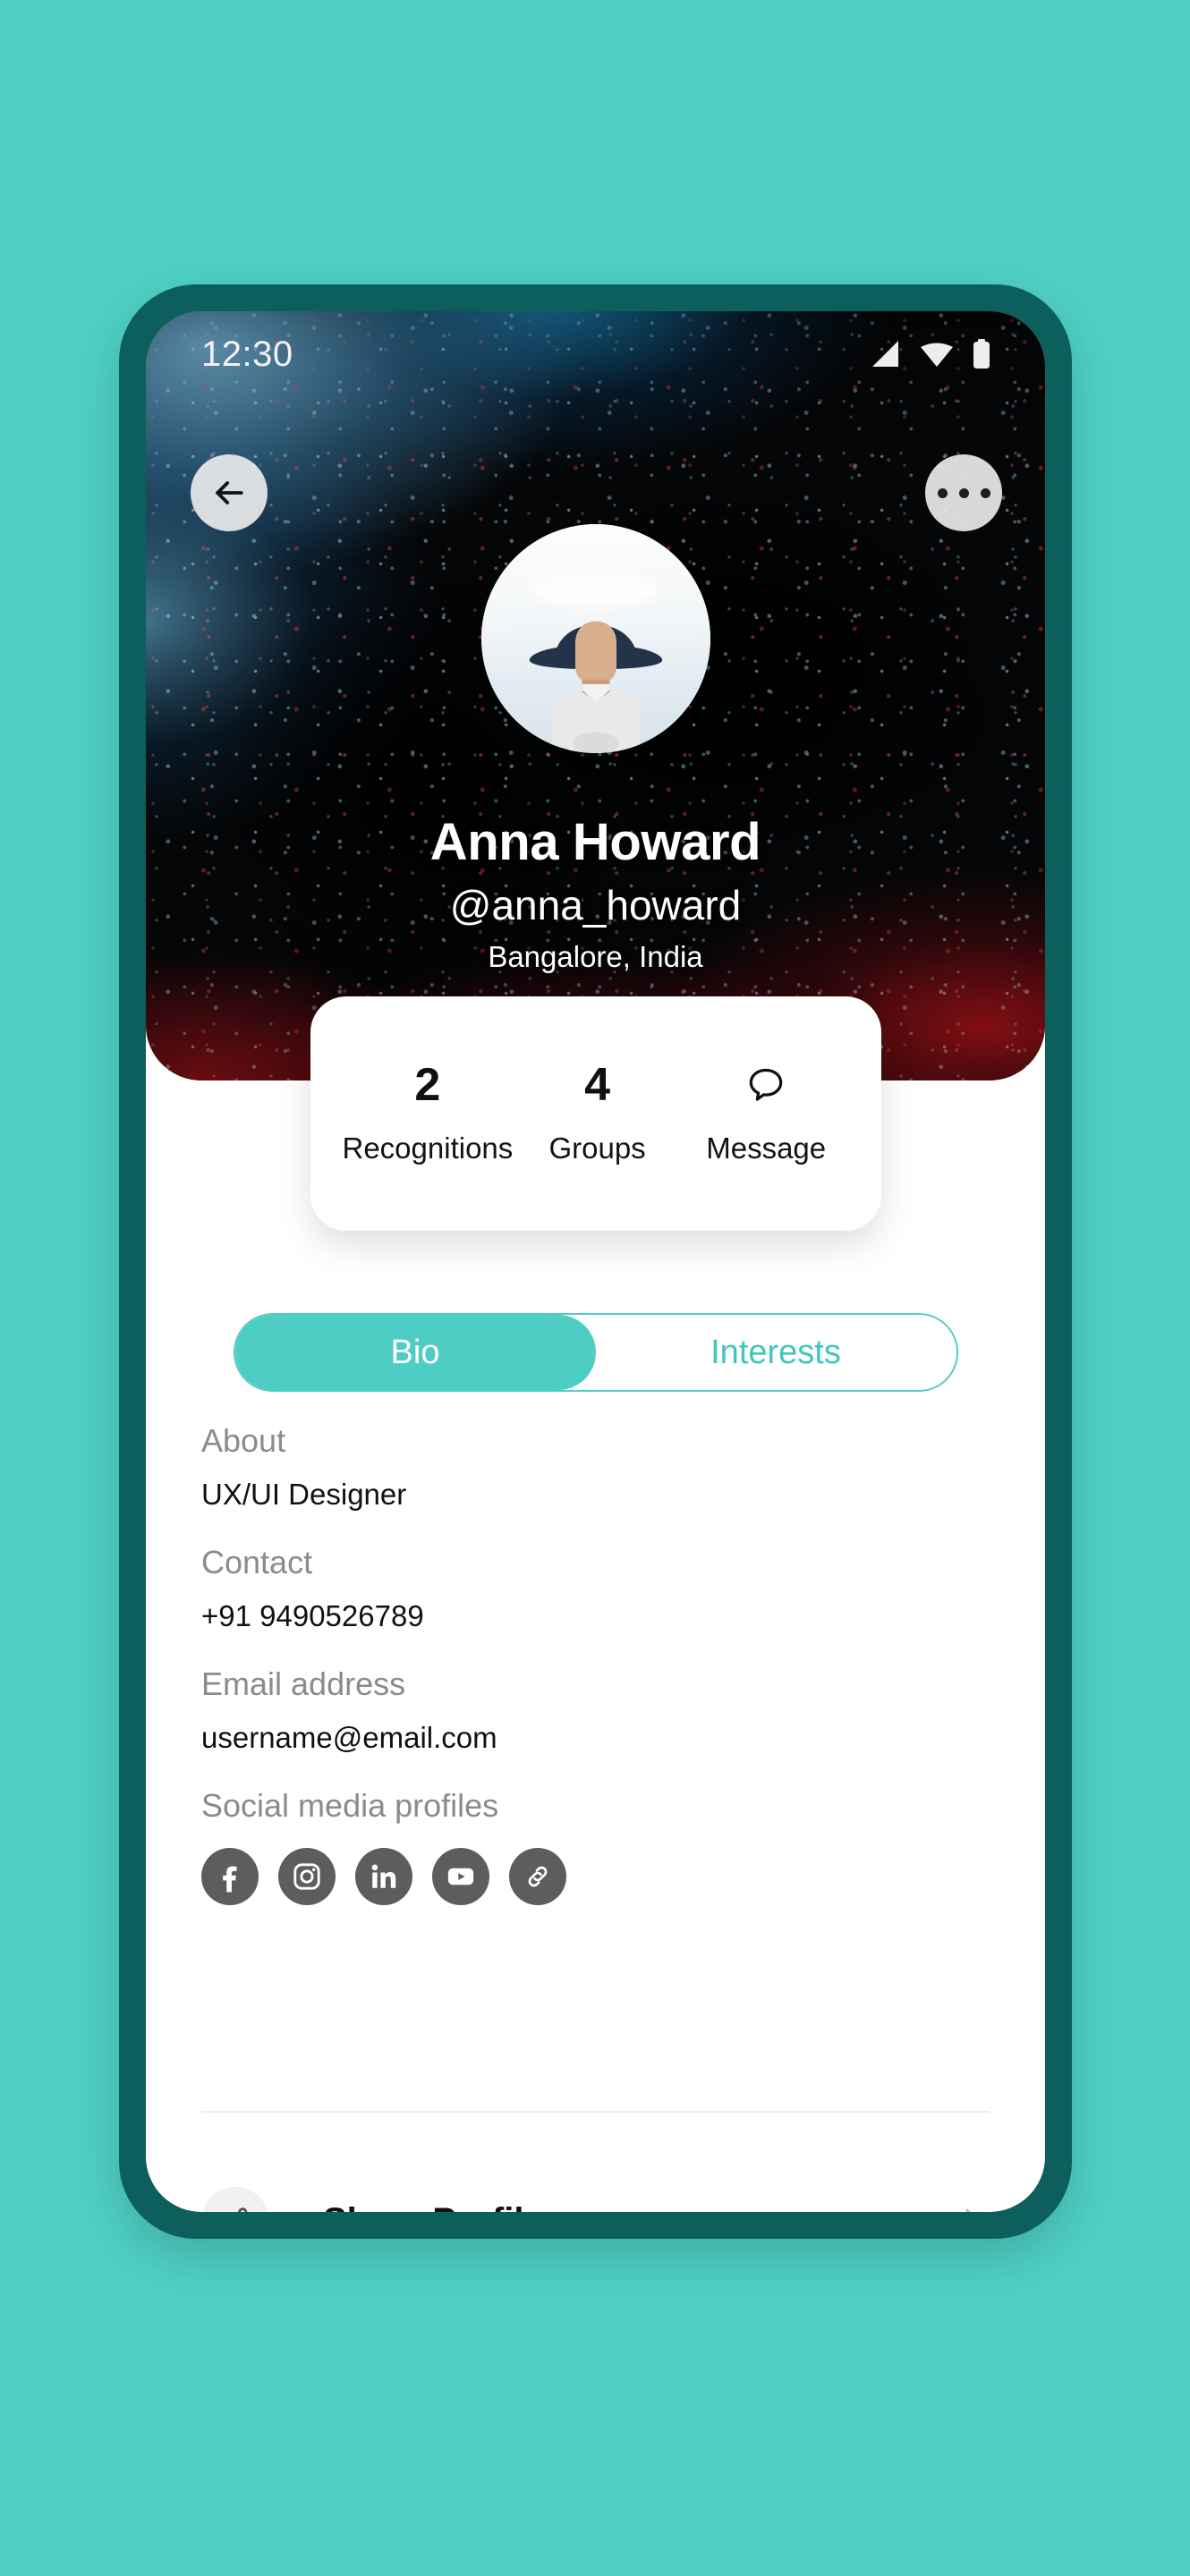  I want to click on facebook-icon, so click(230, 1879).